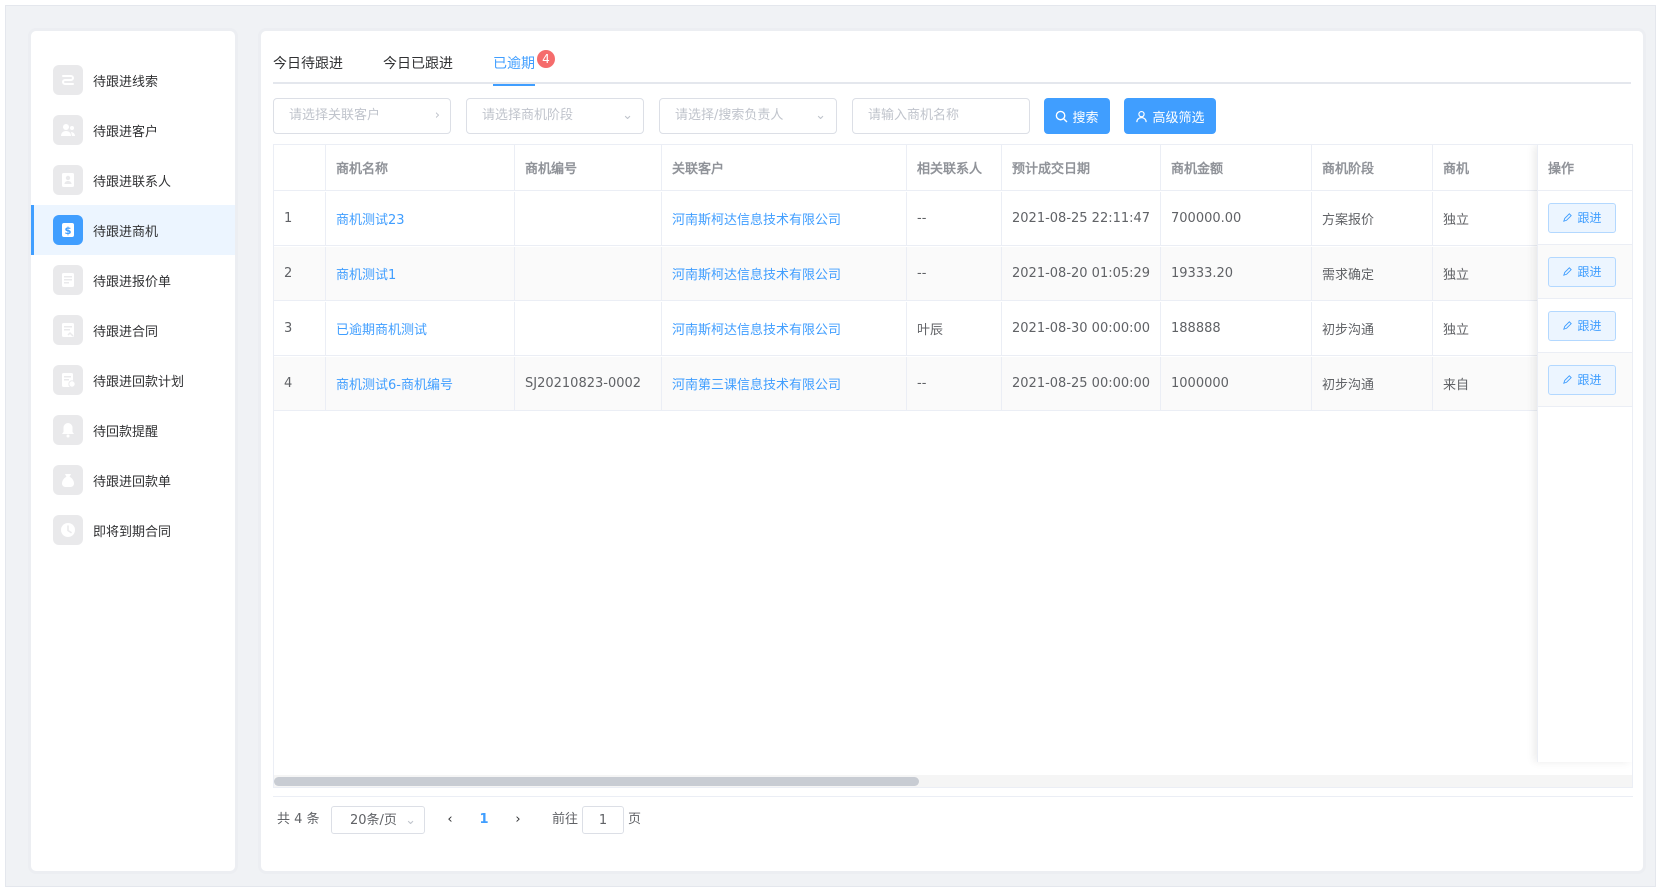  I want to click on sidebar-item-contacts: 待跟进联系人, so click(133, 180).